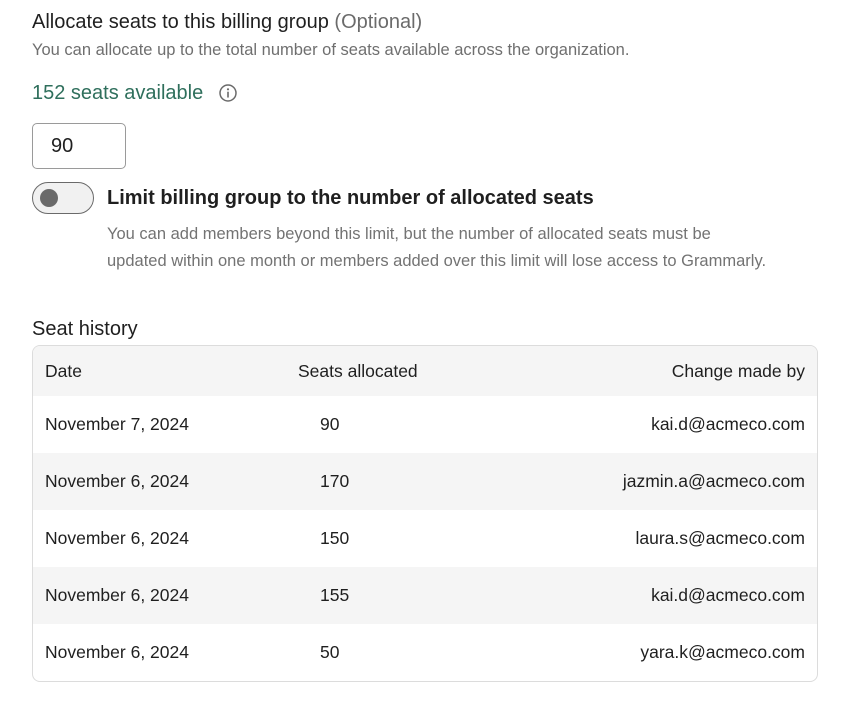 This screenshot has width=846, height=726. What do you see at coordinates (79, 146) in the screenshot?
I see `allocated-seats-input` at bounding box center [79, 146].